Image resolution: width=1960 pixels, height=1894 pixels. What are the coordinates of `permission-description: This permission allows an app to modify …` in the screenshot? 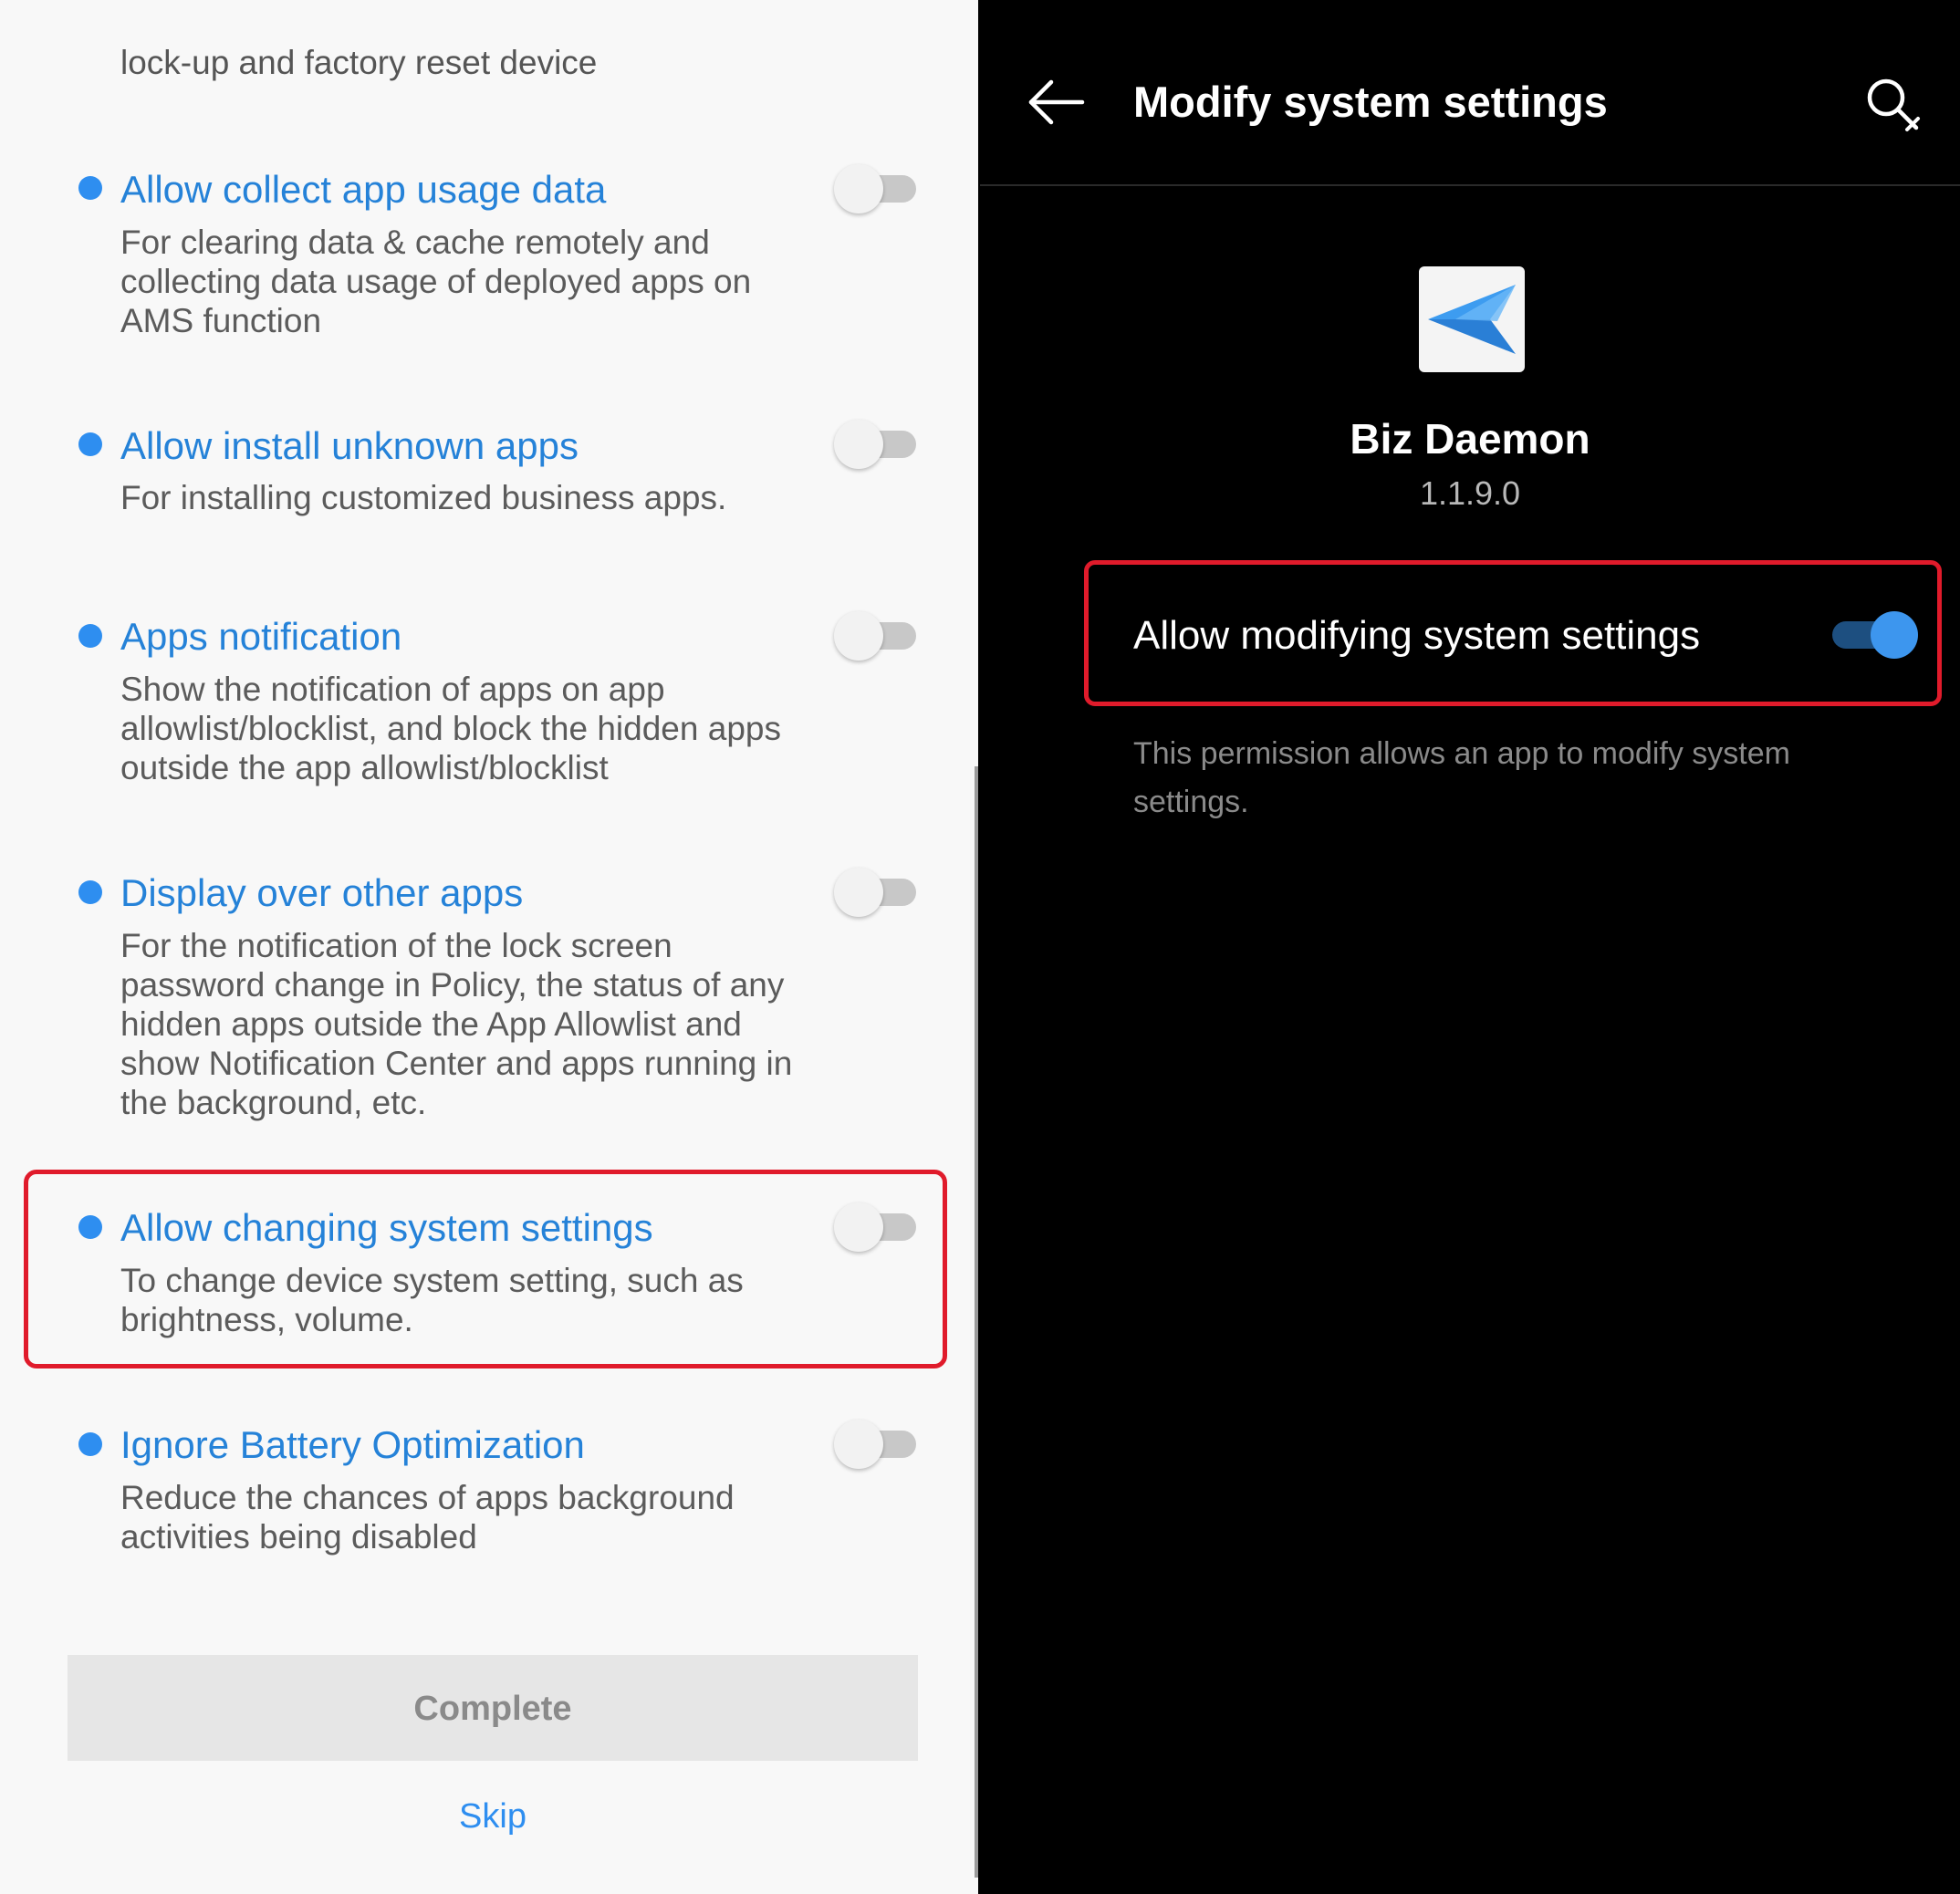 It's located at (1462, 777).